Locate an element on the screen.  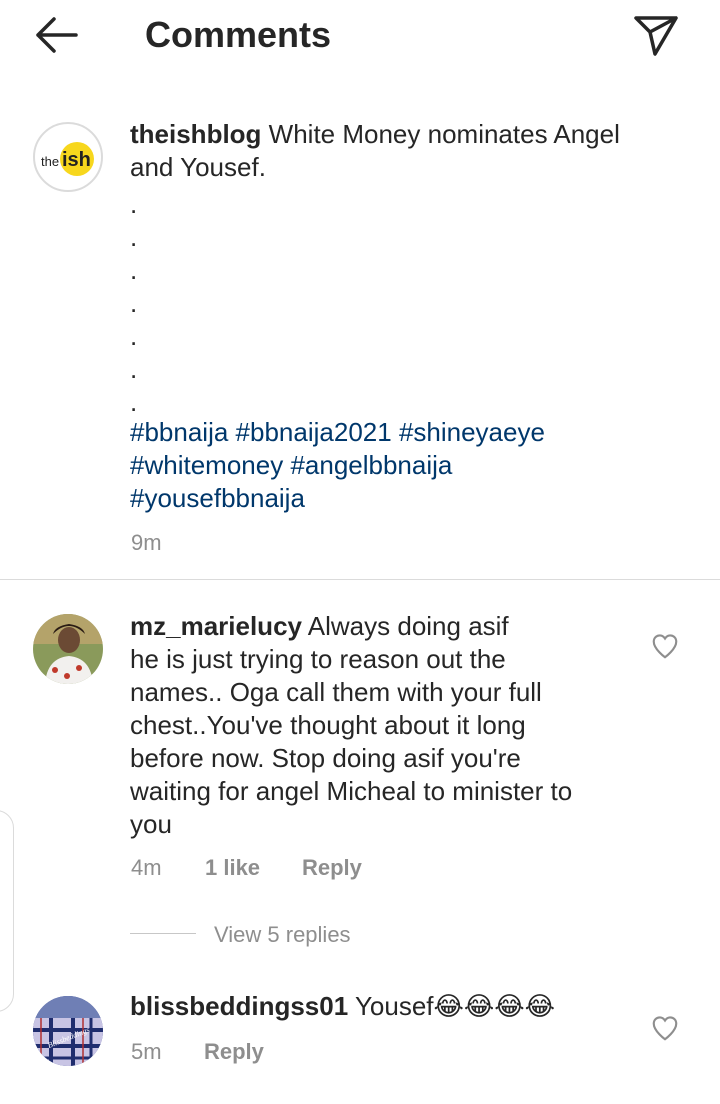
comment-username: mz_marielucy is located at coordinates (216, 626).